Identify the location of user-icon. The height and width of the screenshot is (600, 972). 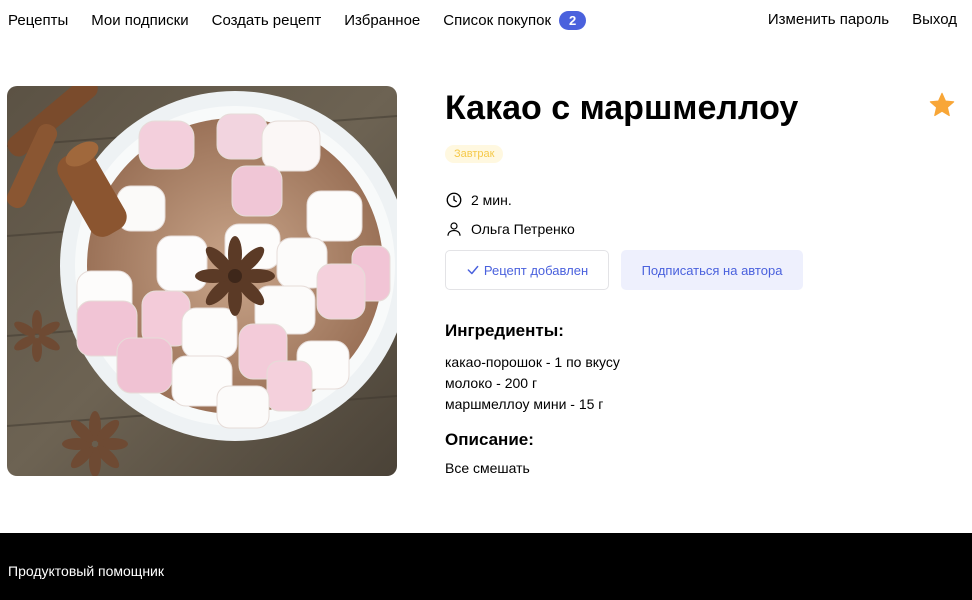
(454, 229).